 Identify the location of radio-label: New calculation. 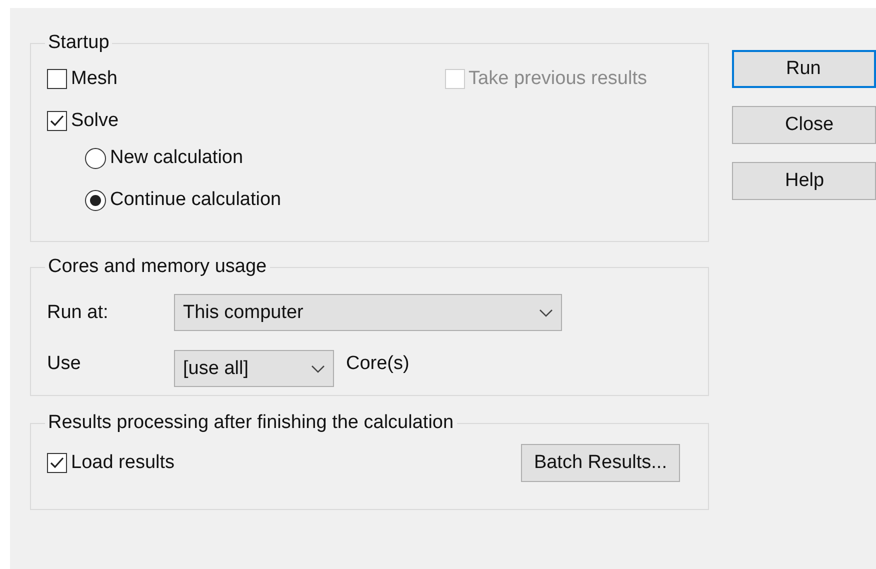
(177, 158).